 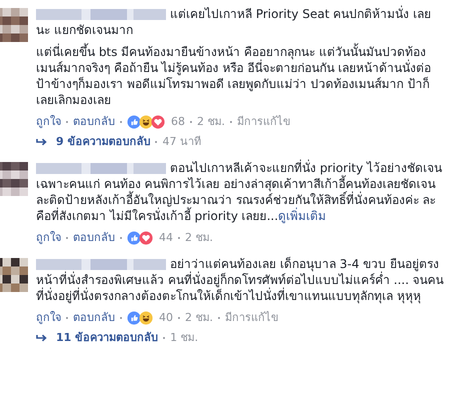 What do you see at coordinates (234, 76) in the screenshot?
I see `comment-text: แต่นี่เคยขึ้น bts มีคนท้องมายืนข้างหน้า คืออยากลุกนะ แต่วันนั้นมันปวดท้องเมนส์มากจริงๆ คือถ้ายืน ไม่รู้คนท้อง หรือ อีนี่จะตายก่อนกัน เลยหน้าด้านนั่งต่อ ป้าข้างๆก็มองเรา พอดีแม่โทรมาพอดี เลยพูดกับแม่ว่า ปวดท้องเมนส์มาก ป้าก็เลยเลิกมองเลย` at bounding box center [234, 76].